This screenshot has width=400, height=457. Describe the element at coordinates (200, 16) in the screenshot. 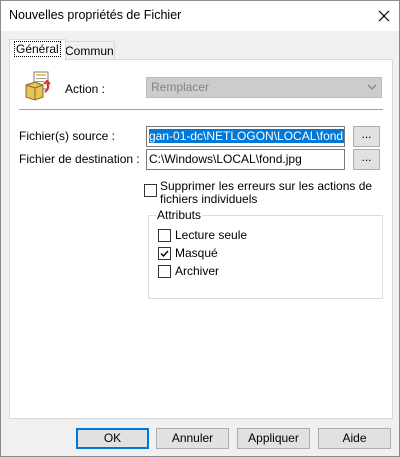

I see `title-bar: Nouvelles propriétés de Fichier` at that location.